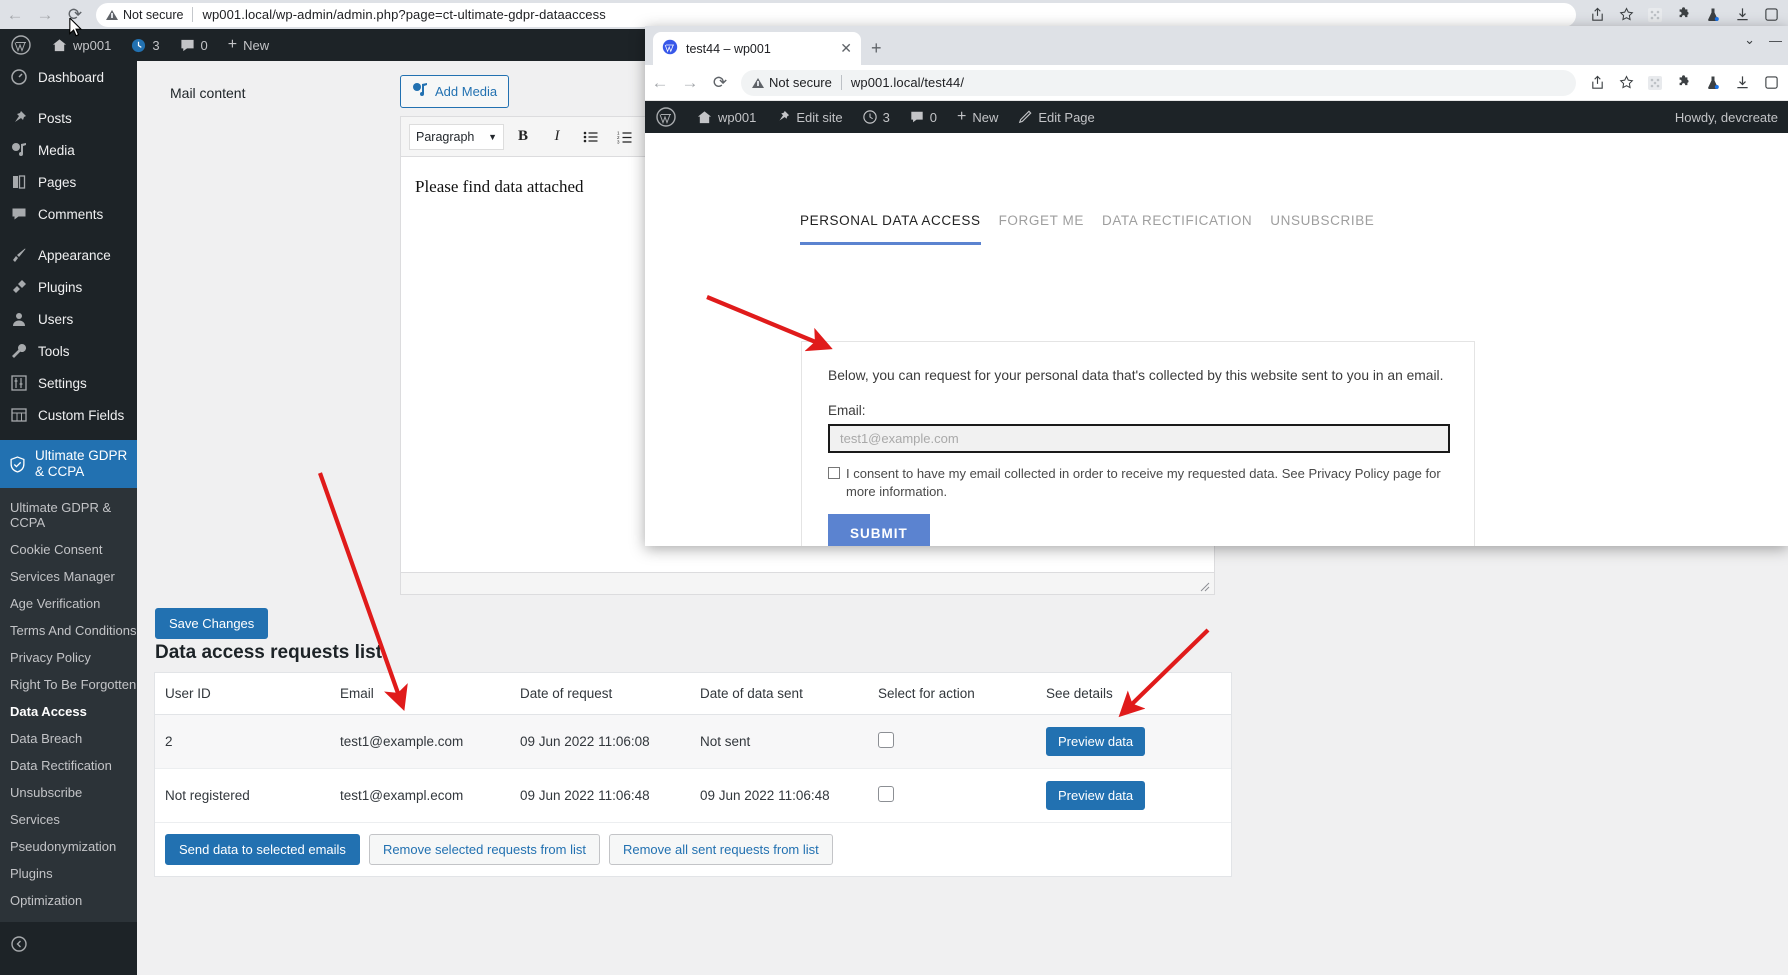 This screenshot has height=975, width=1788. Describe the element at coordinates (212, 623) in the screenshot. I see `save-changes-button: Save Changes` at that location.